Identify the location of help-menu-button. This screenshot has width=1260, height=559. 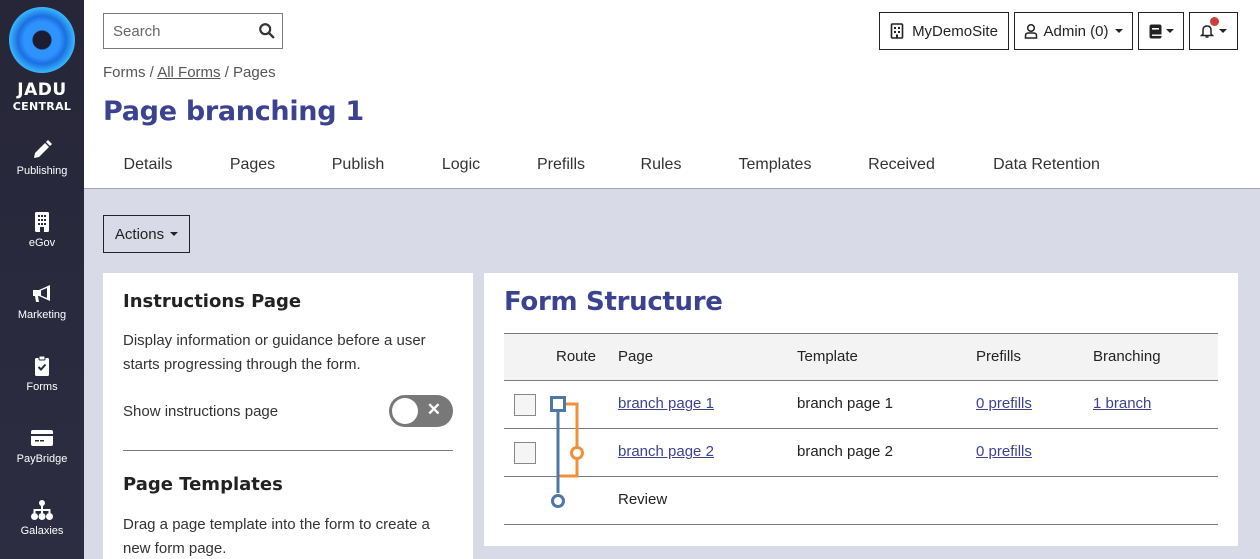
(1161, 31).